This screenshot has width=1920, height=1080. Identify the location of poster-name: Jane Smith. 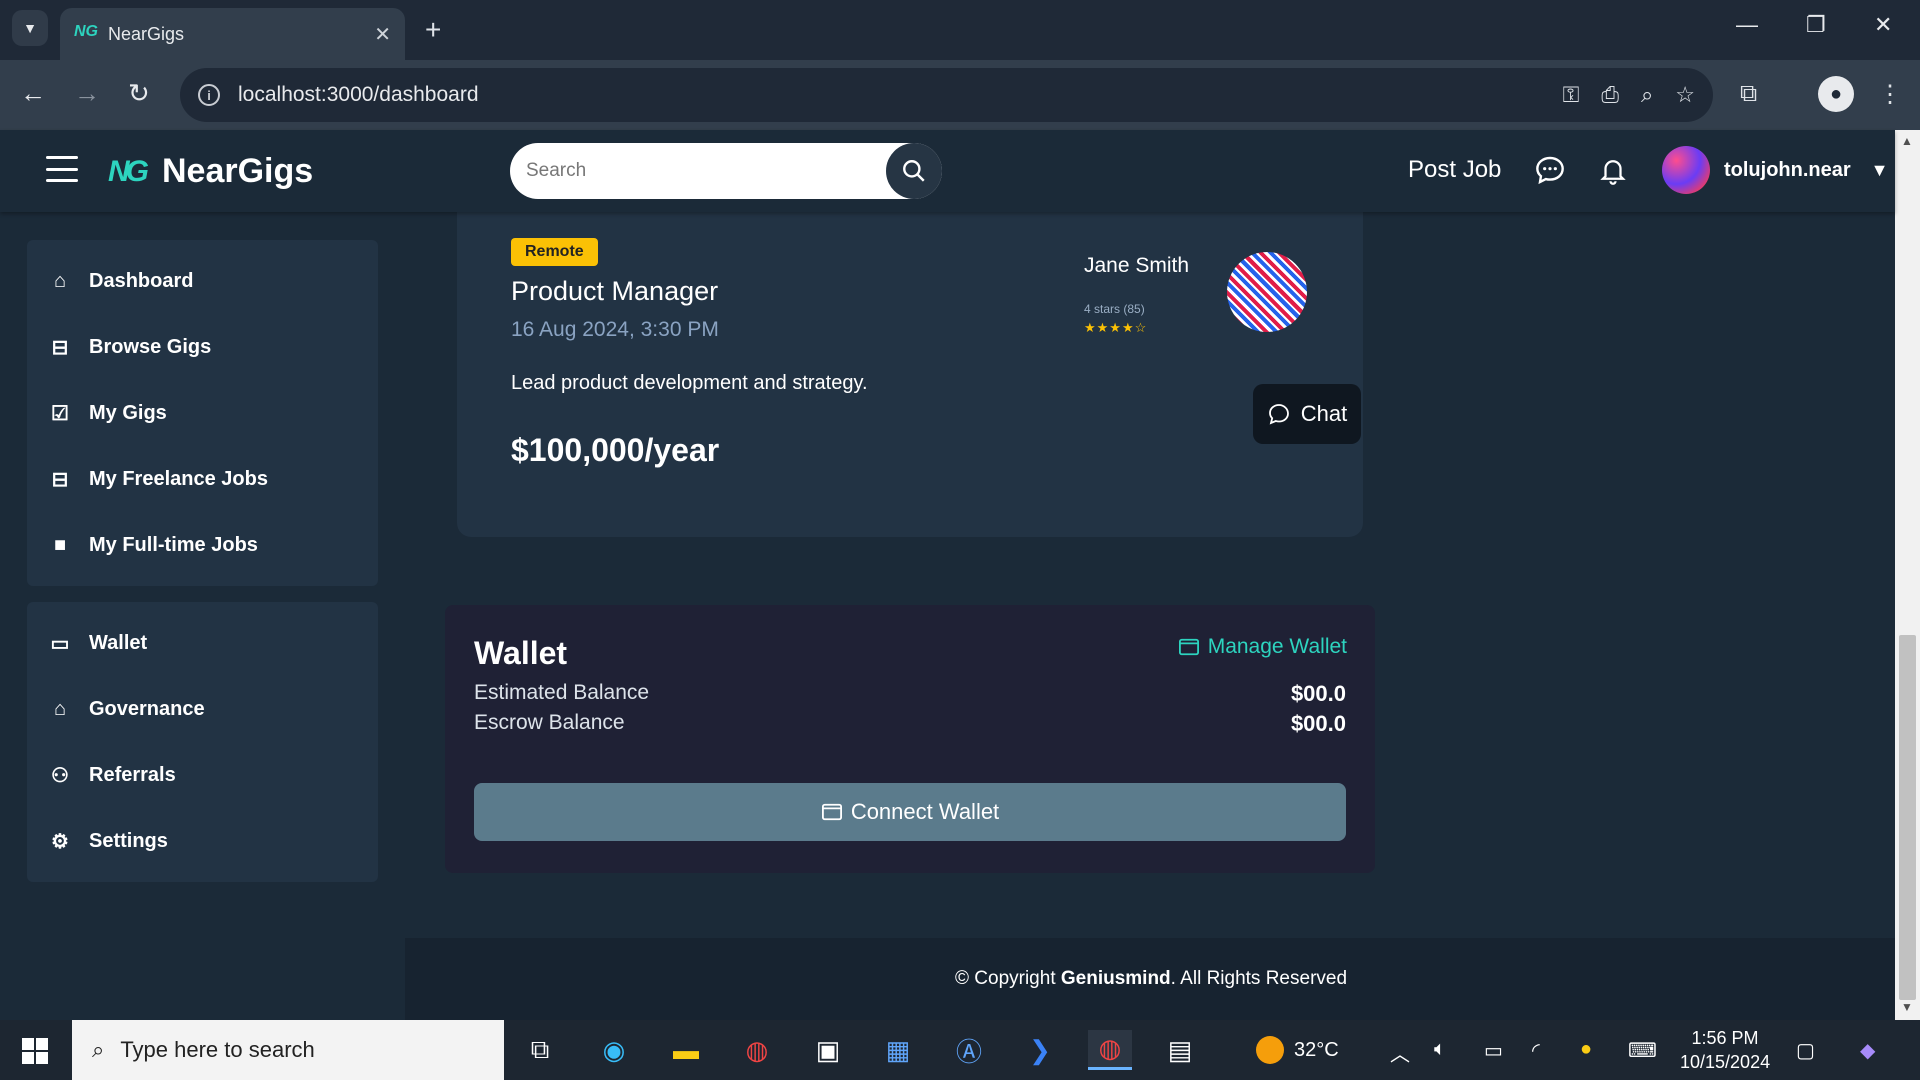
(1136, 266).